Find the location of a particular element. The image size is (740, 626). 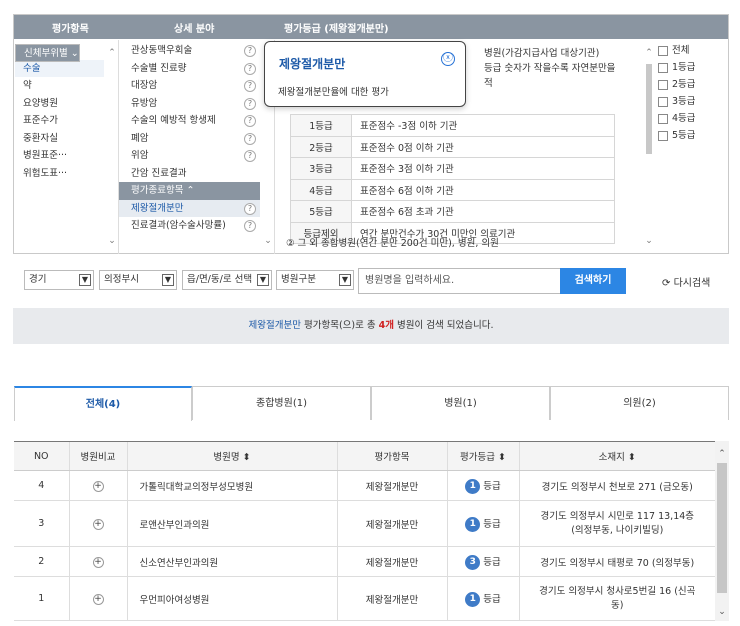

category-scrollbar: ⌃ ⌄ is located at coordinates (112, 147).